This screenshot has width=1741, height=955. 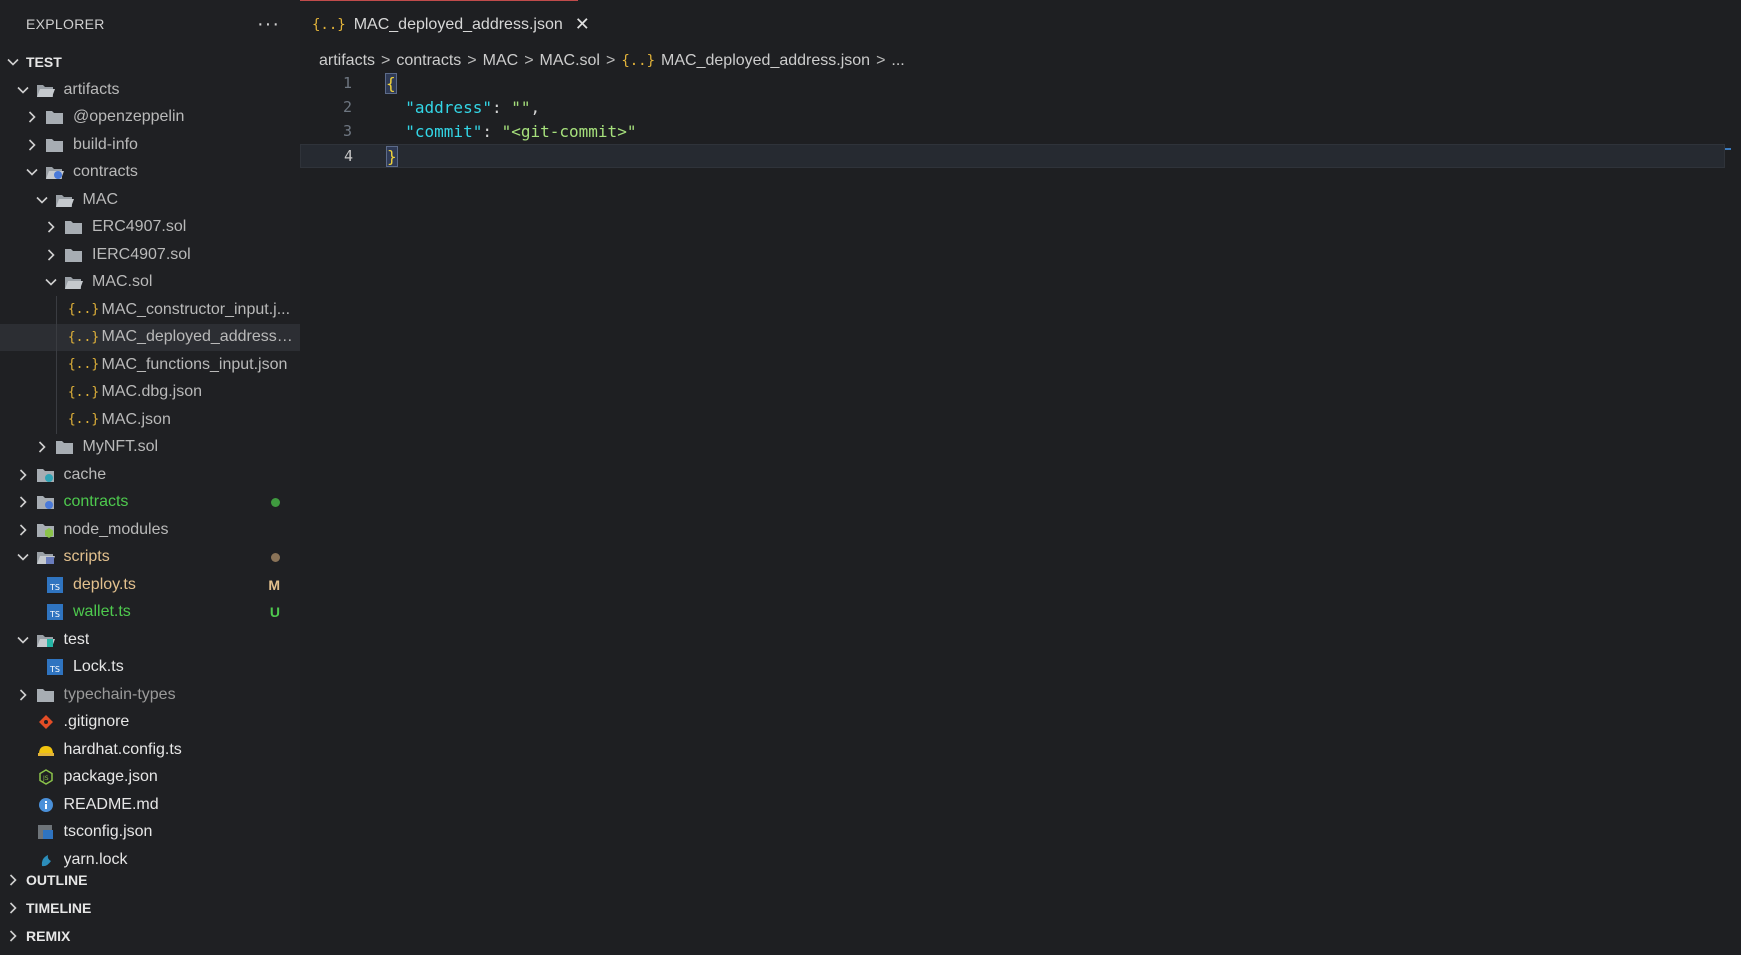 I want to click on tree-item-label: typechain-types, so click(x=119, y=694).